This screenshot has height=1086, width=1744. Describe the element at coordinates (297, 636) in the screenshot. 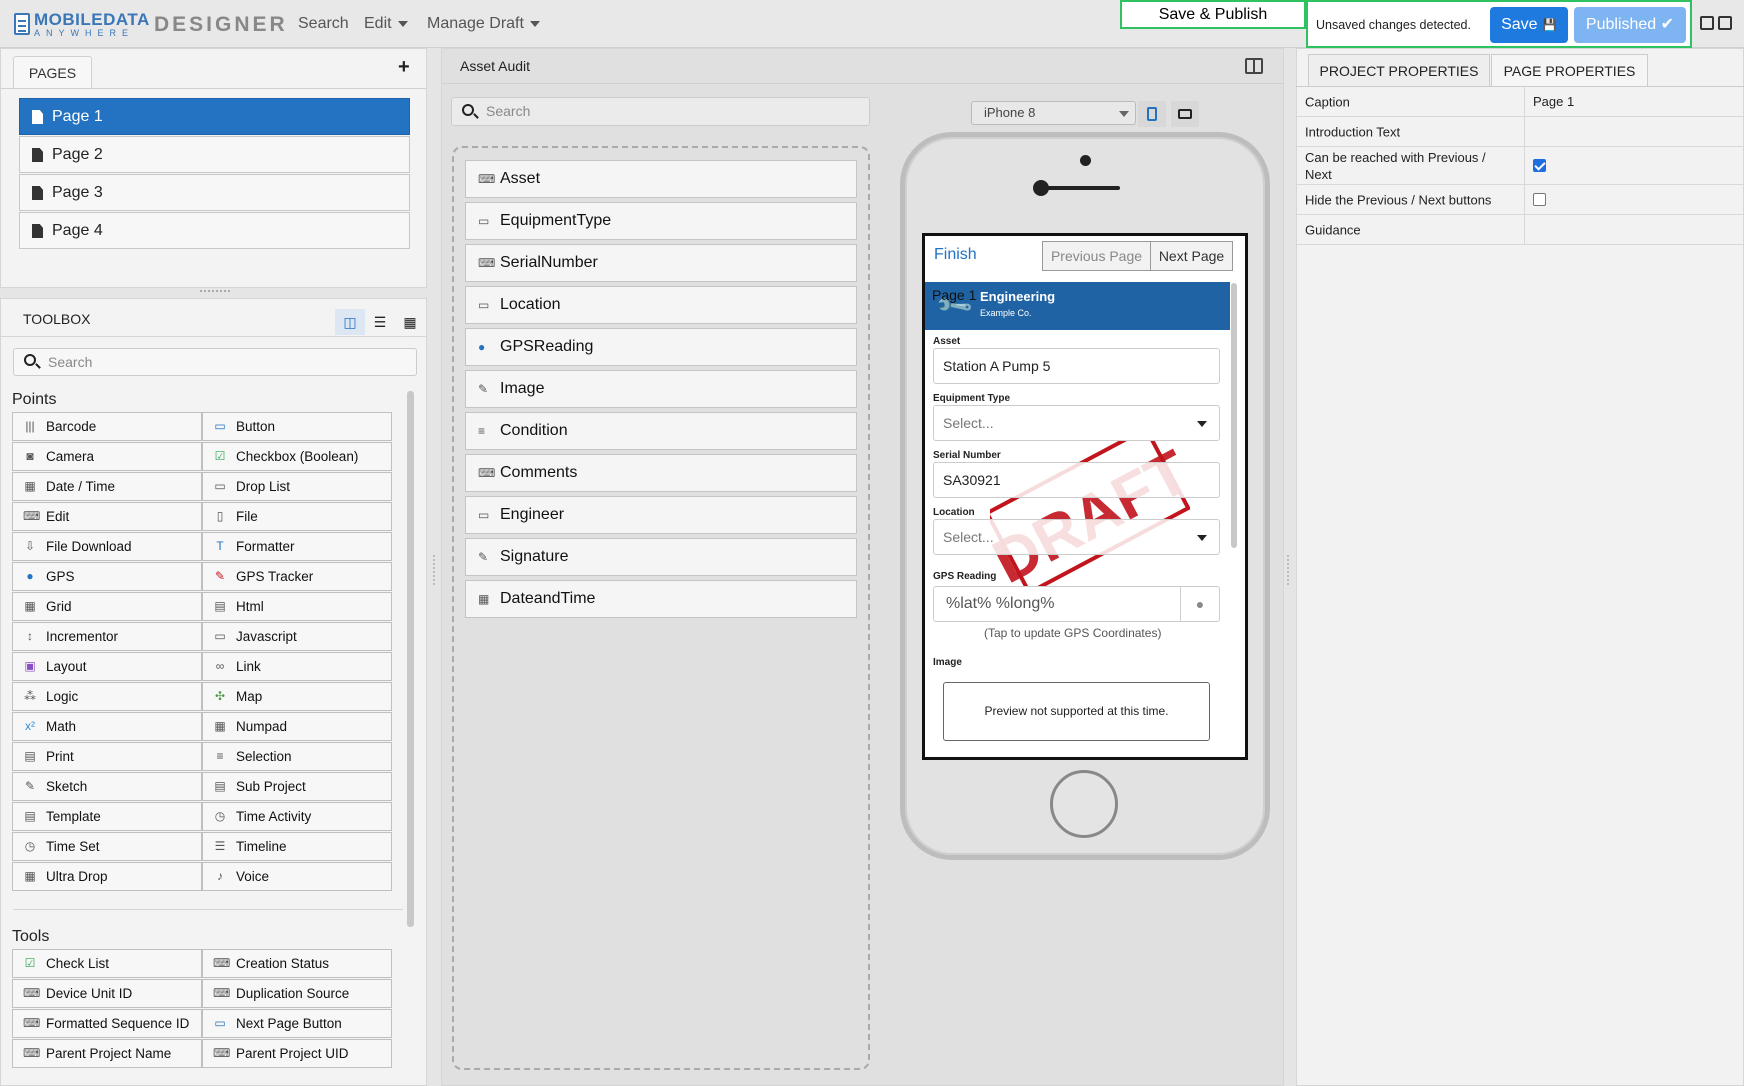

I see `toolbox-item: ▭ Javascript` at that location.